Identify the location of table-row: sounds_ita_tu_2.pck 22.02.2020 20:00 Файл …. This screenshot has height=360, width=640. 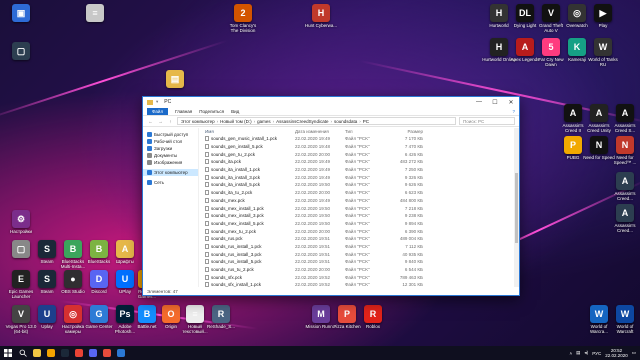
(359, 193).